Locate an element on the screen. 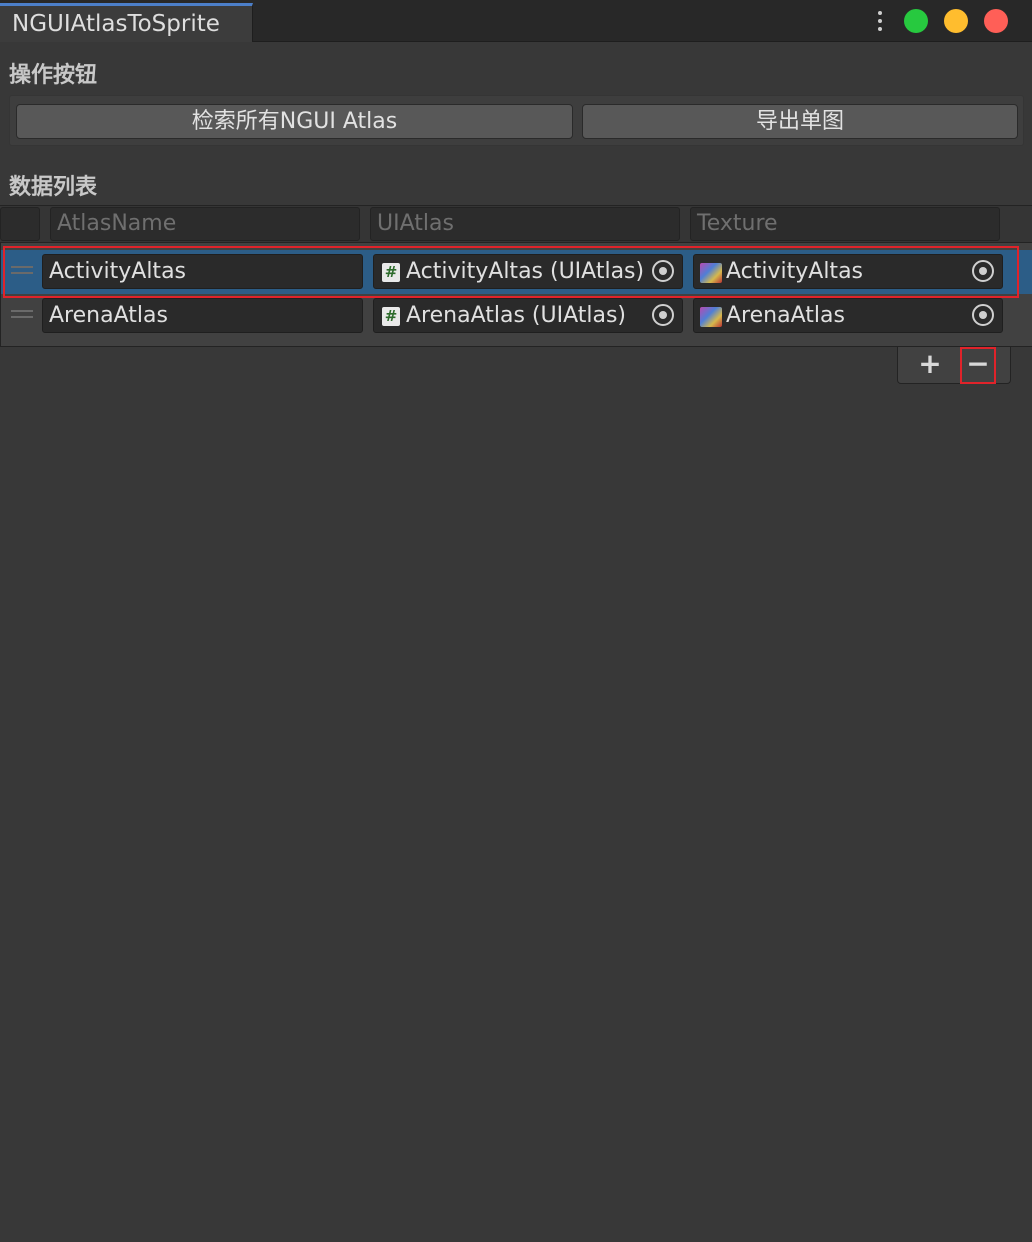 Image resolution: width=1032 pixels, height=1242 pixels. minus-icon: − is located at coordinates (978, 365).